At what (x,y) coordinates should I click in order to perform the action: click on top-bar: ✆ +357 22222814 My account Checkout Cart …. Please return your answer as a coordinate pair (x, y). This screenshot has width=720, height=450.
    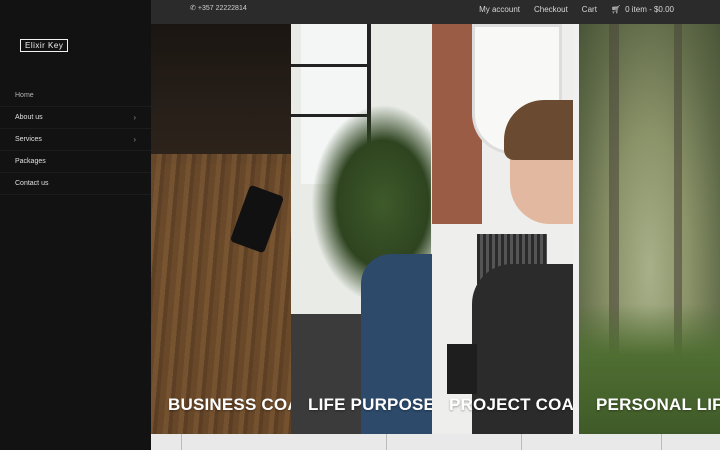
    Looking at the image, I should click on (435, 12).